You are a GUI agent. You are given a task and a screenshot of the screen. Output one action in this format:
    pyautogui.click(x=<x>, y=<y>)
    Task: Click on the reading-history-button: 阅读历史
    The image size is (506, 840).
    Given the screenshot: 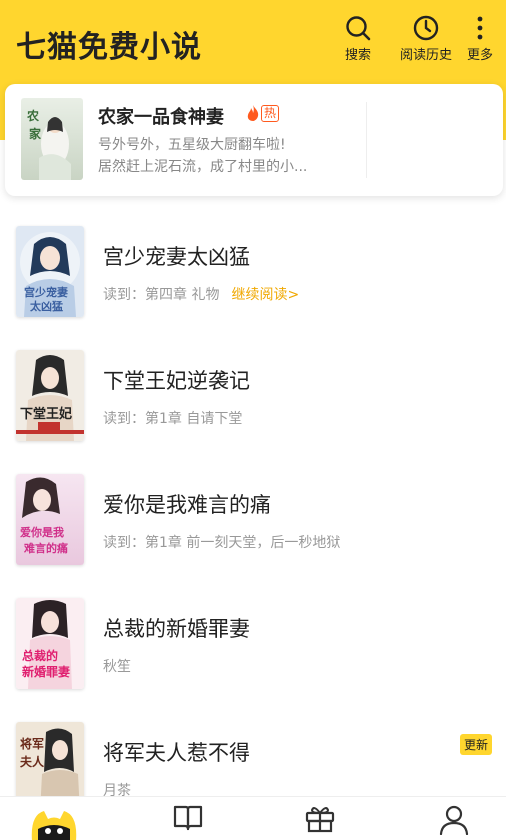 What is the action you would take?
    pyautogui.click(x=426, y=38)
    